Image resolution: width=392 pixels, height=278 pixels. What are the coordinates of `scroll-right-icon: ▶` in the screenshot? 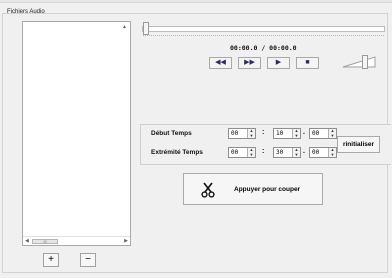 It's located at (126, 241).